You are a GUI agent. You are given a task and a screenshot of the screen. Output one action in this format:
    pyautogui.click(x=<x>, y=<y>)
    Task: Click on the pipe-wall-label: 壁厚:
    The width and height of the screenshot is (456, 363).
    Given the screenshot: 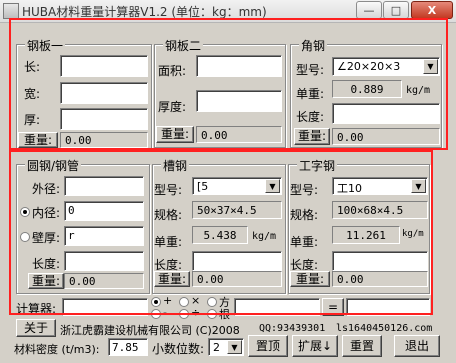 What is the action you would take?
    pyautogui.click(x=46, y=238)
    